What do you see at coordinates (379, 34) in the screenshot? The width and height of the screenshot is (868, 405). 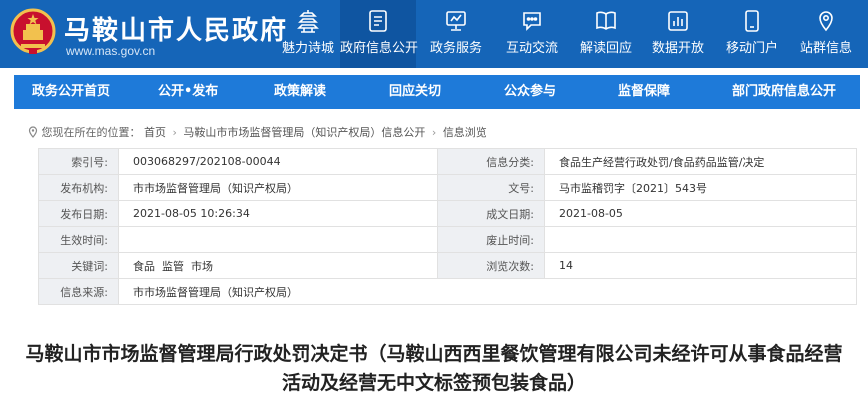 I see `top-nav-item-info-public: 政府信息公开` at bounding box center [379, 34].